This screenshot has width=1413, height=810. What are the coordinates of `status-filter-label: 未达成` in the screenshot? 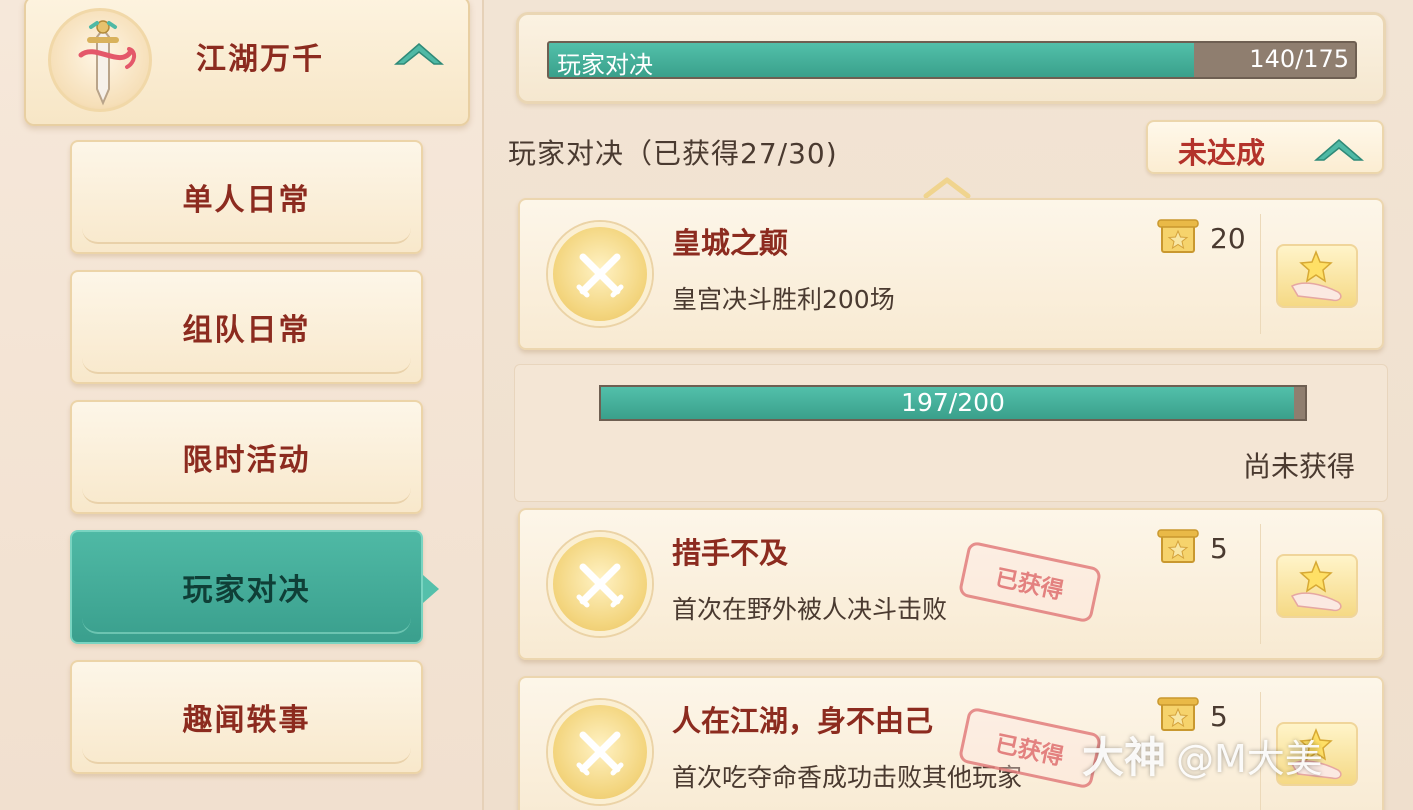 It's located at (1222, 153).